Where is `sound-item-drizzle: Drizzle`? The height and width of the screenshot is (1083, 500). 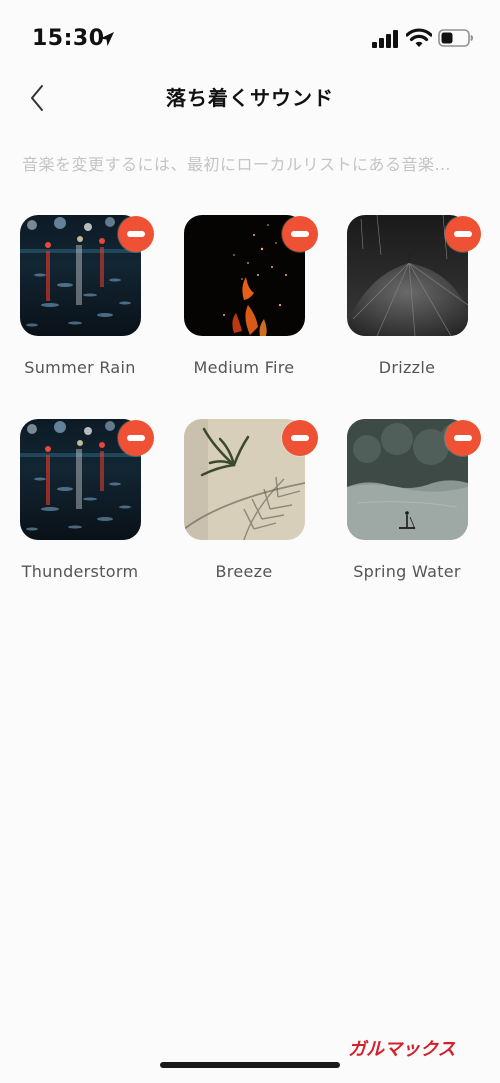
sound-item-drizzle: Drizzle is located at coordinates (407, 310).